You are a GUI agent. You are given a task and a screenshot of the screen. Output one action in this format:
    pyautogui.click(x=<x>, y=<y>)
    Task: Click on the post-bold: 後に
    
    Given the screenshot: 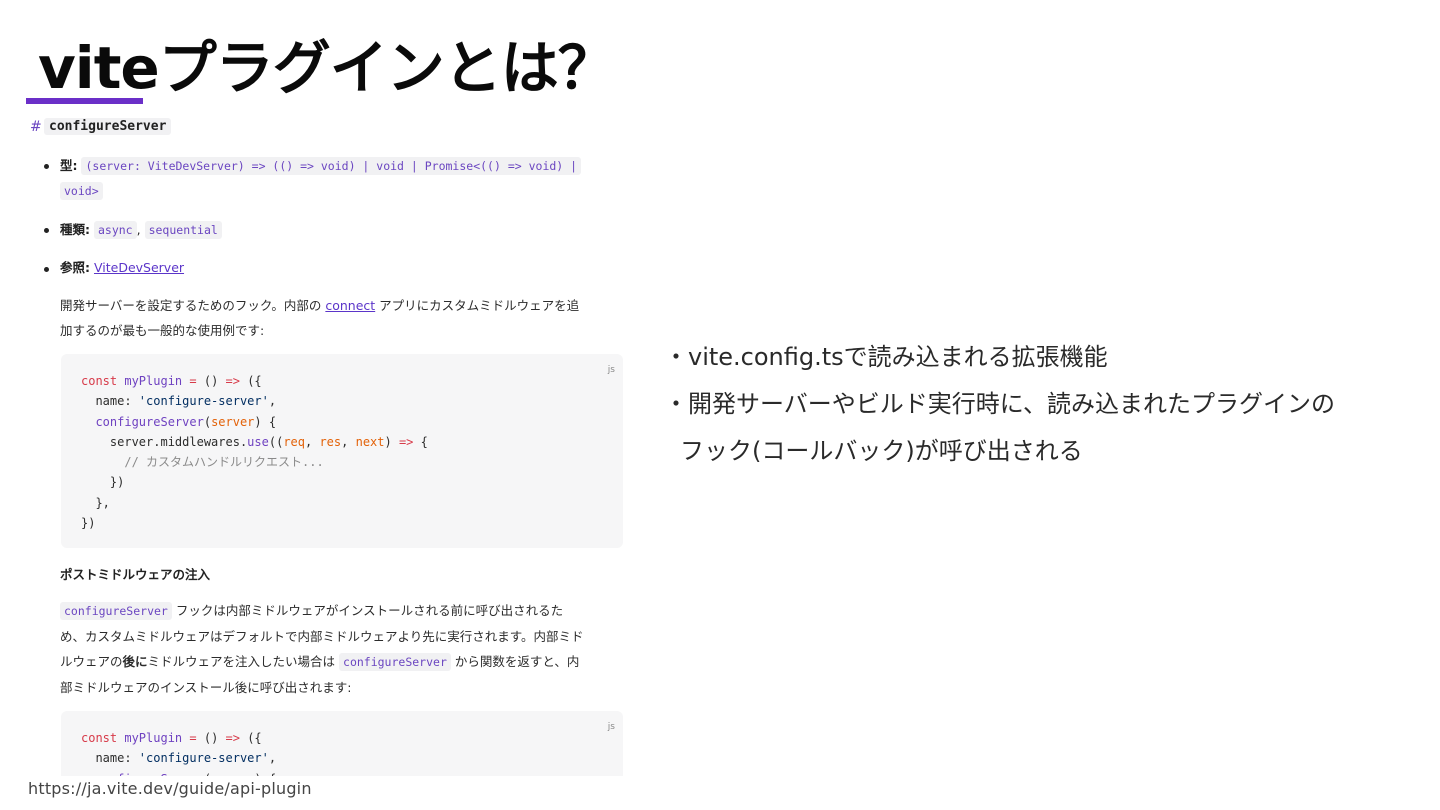 What is the action you would take?
    pyautogui.click(x=135, y=661)
    